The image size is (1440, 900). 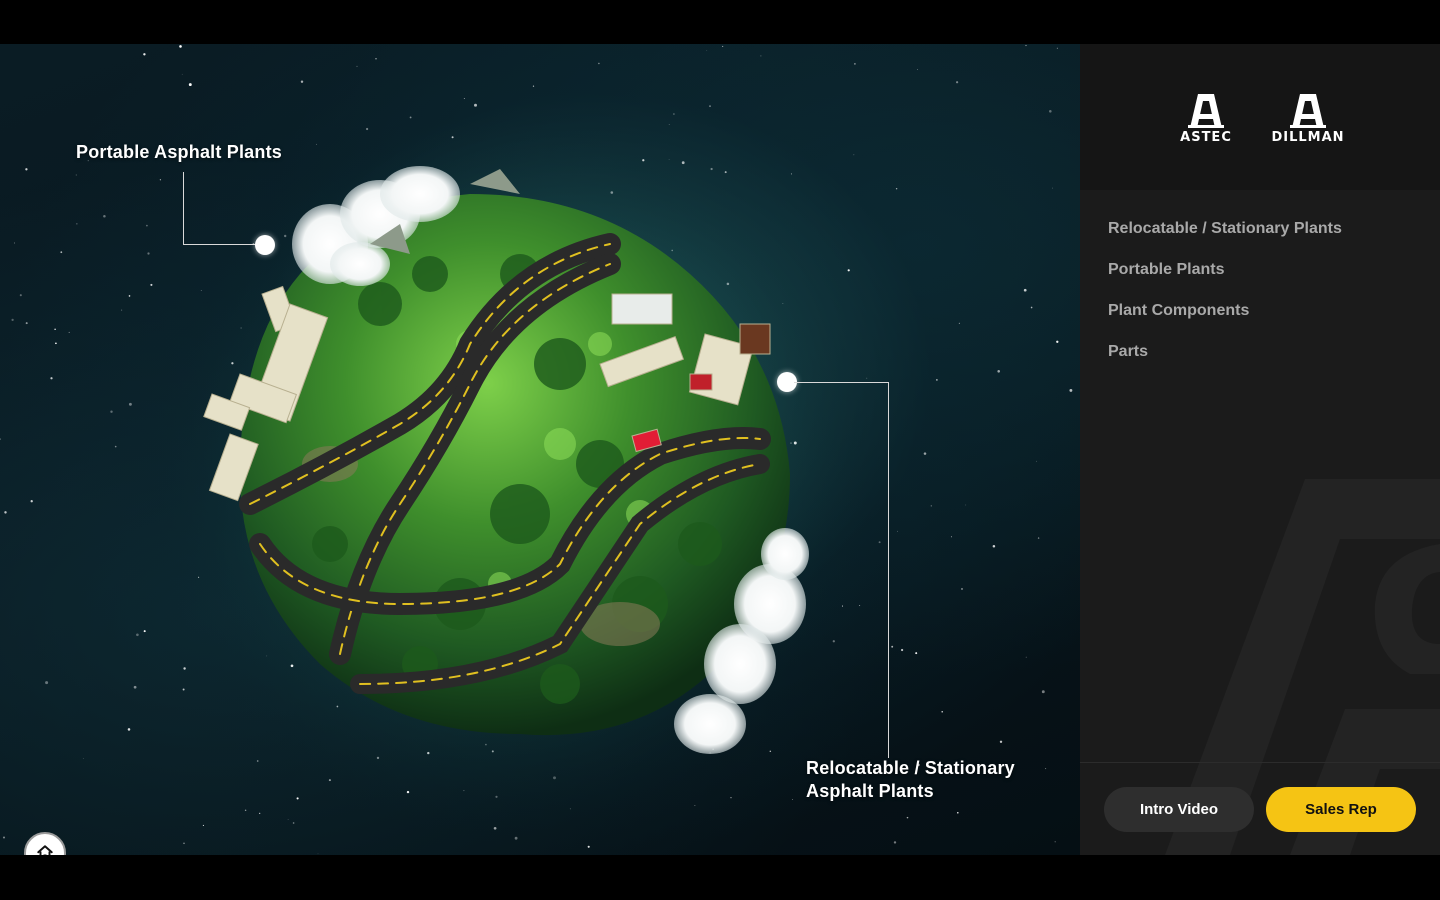 I want to click on nav-item-portable-plants: Portable Plants, so click(x=1225, y=279).